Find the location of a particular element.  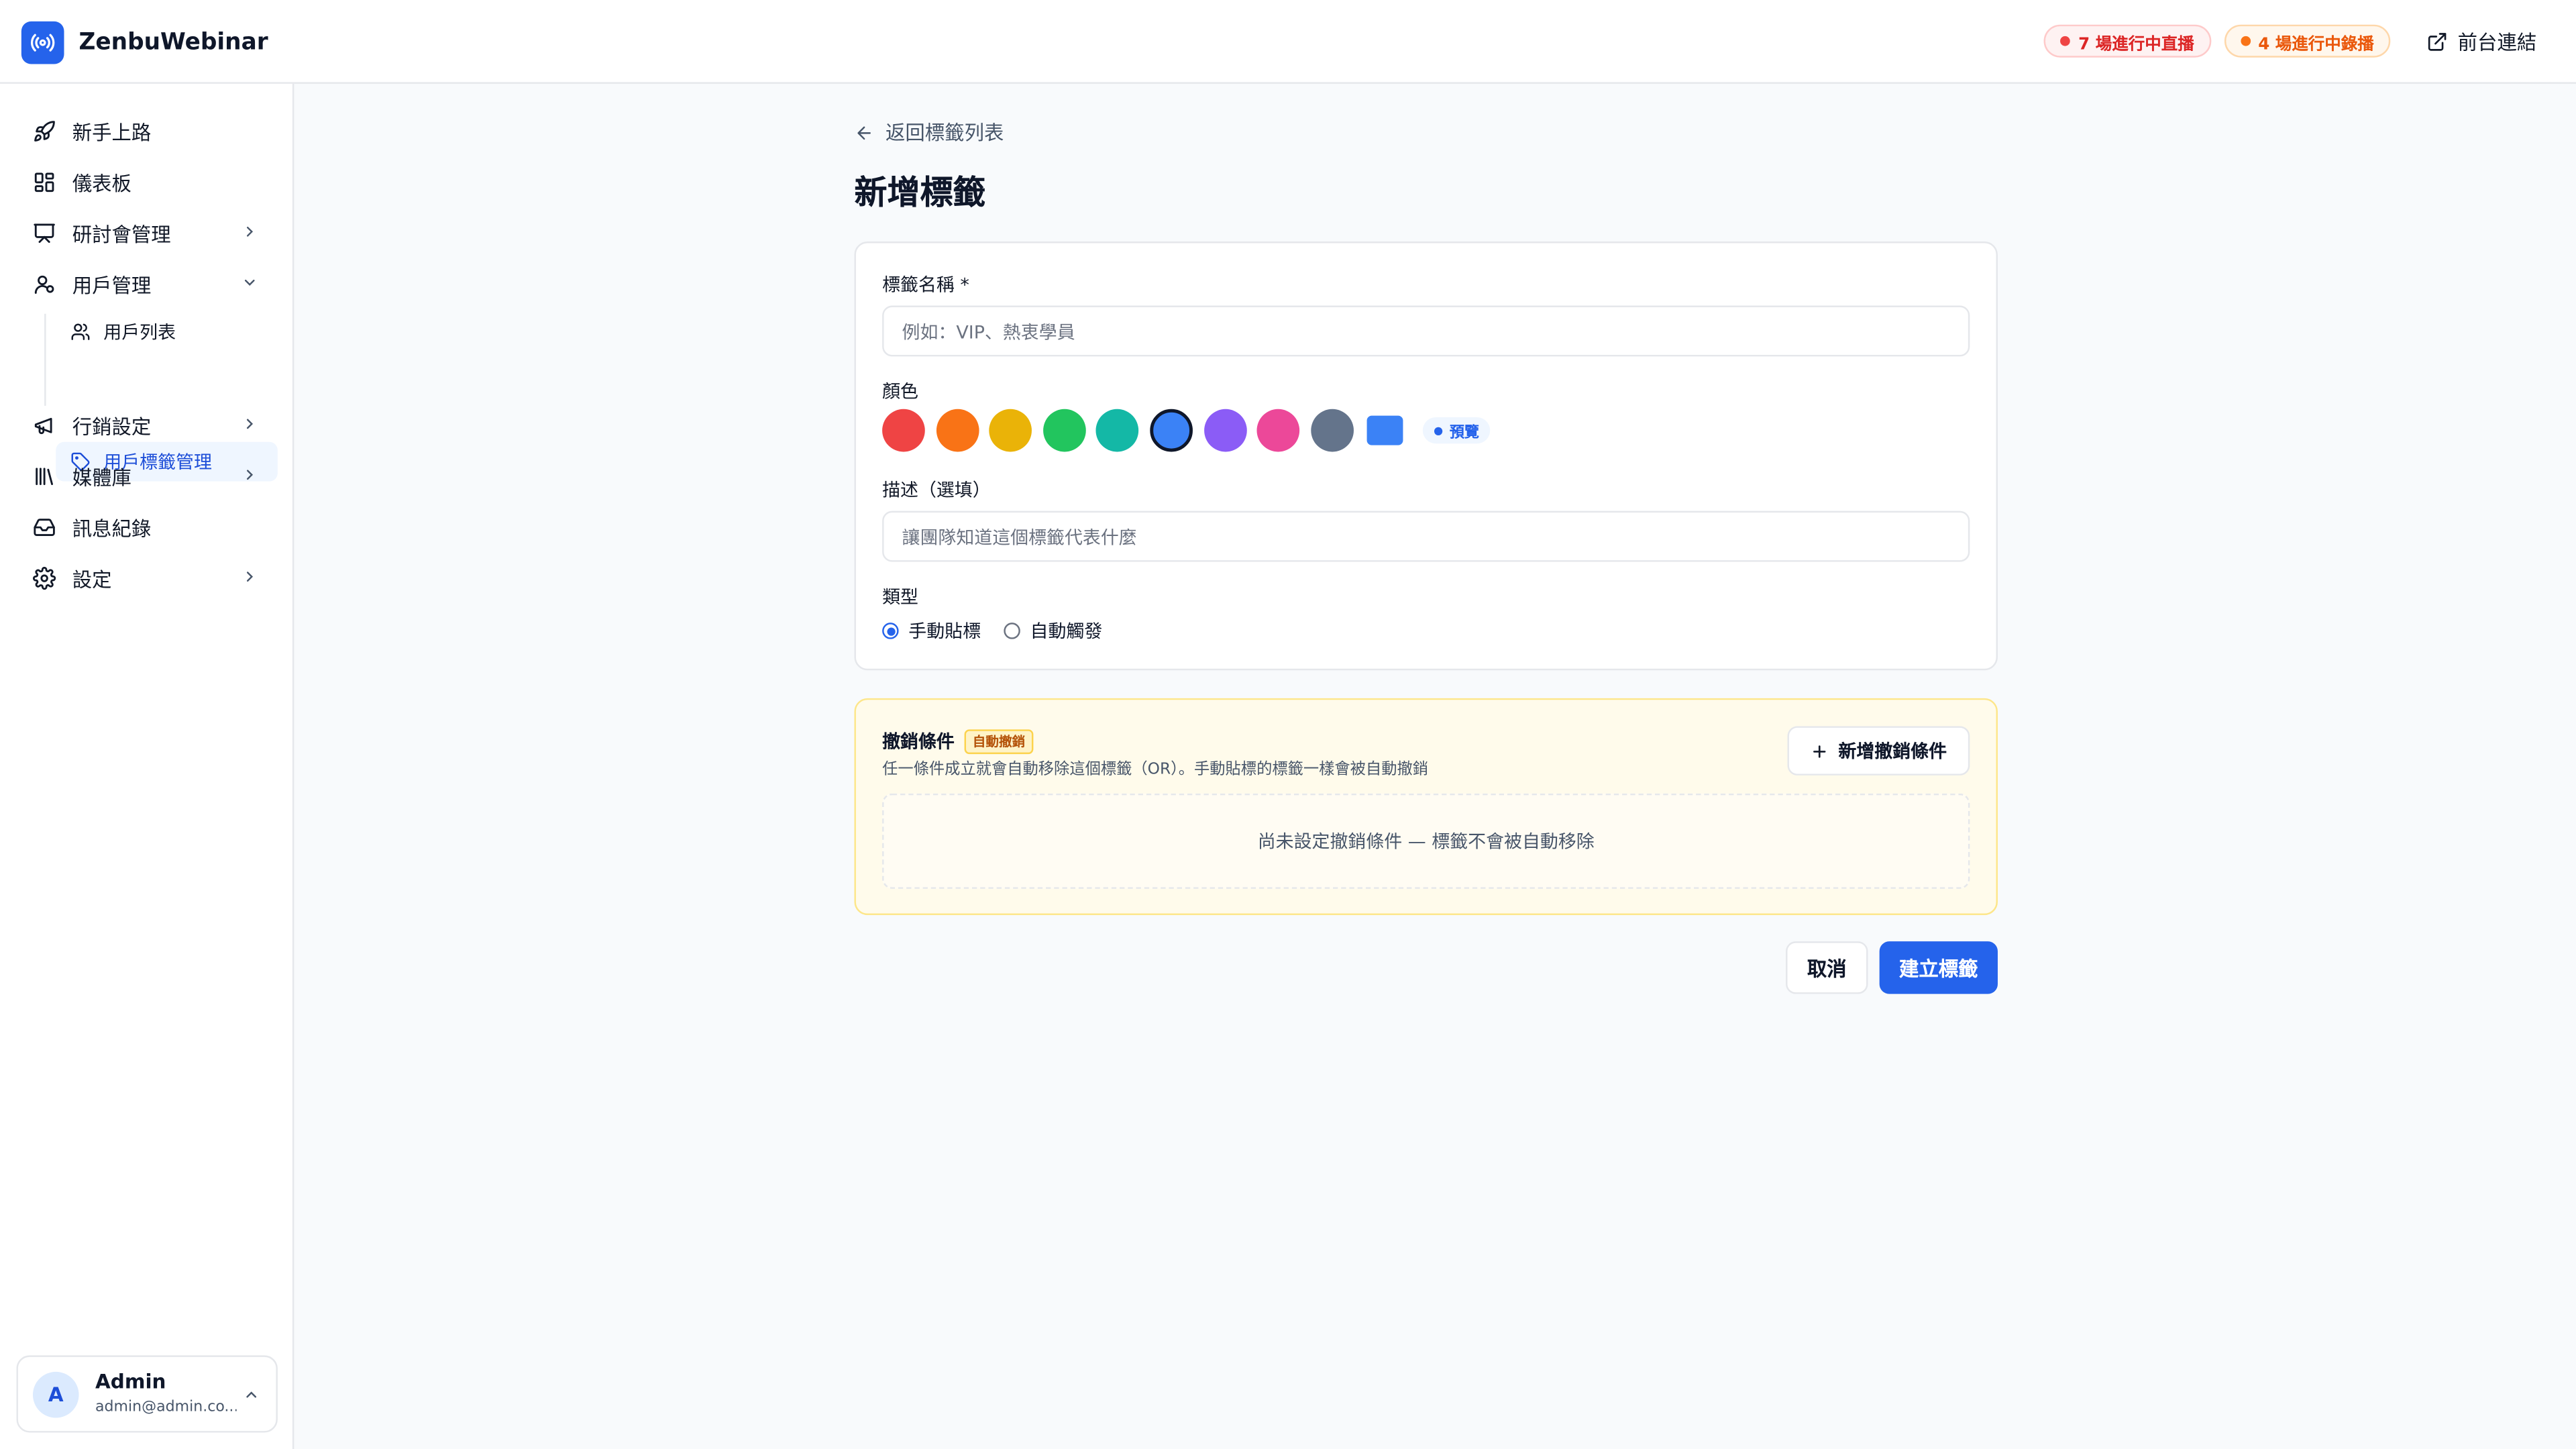

revoke-description: 任一條件成立就會自動移除這個標籤（OR）。手動貼標的標籤一樣會被自動撤銷 is located at coordinates (1155, 767).